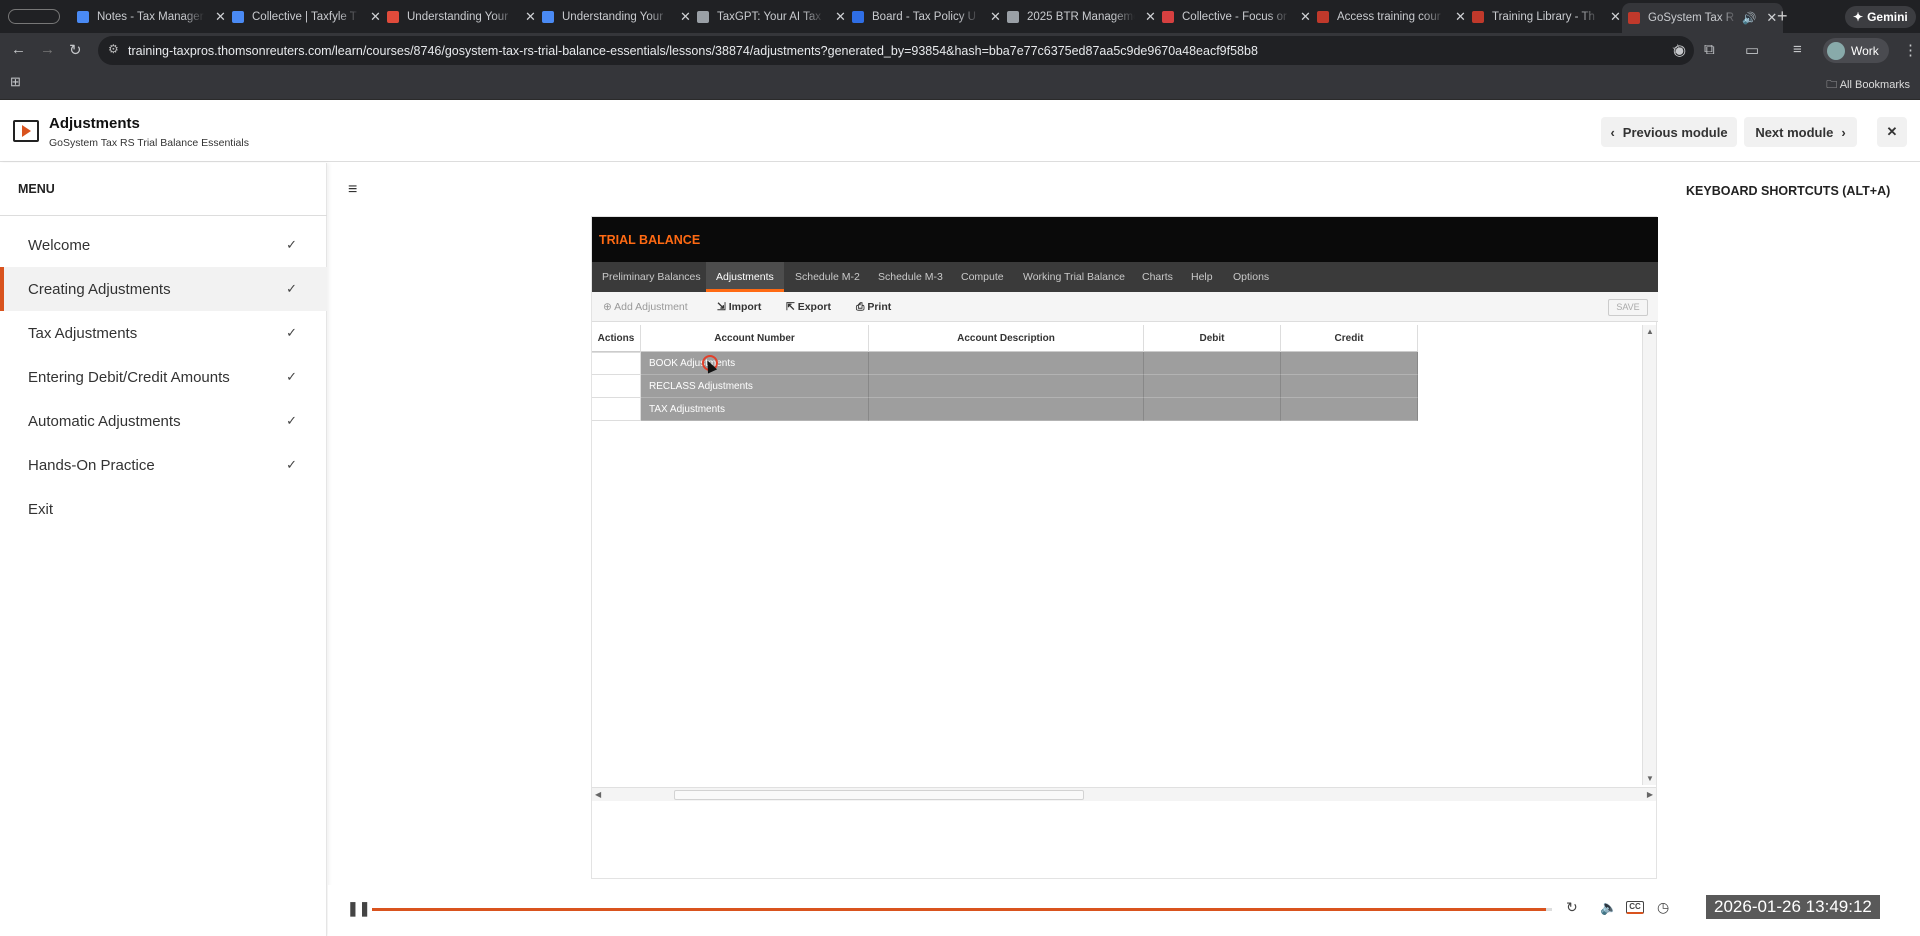  What do you see at coordinates (1546, 17) in the screenshot?
I see `browser-tab: Training Library - Th ✕` at bounding box center [1546, 17].